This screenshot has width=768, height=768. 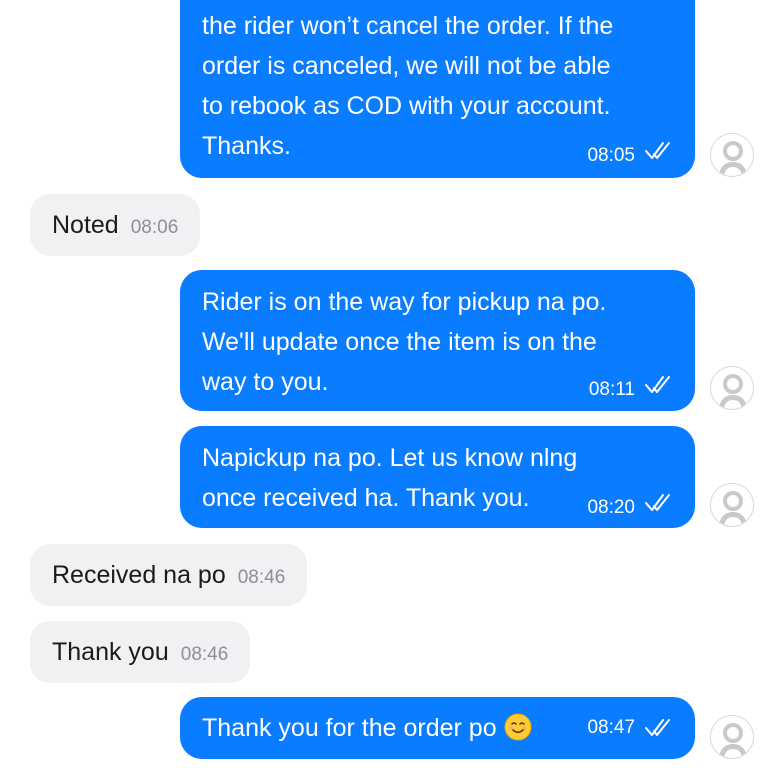 I want to click on message-line: Rider is on the way for pickup na po., so click(x=404, y=302).